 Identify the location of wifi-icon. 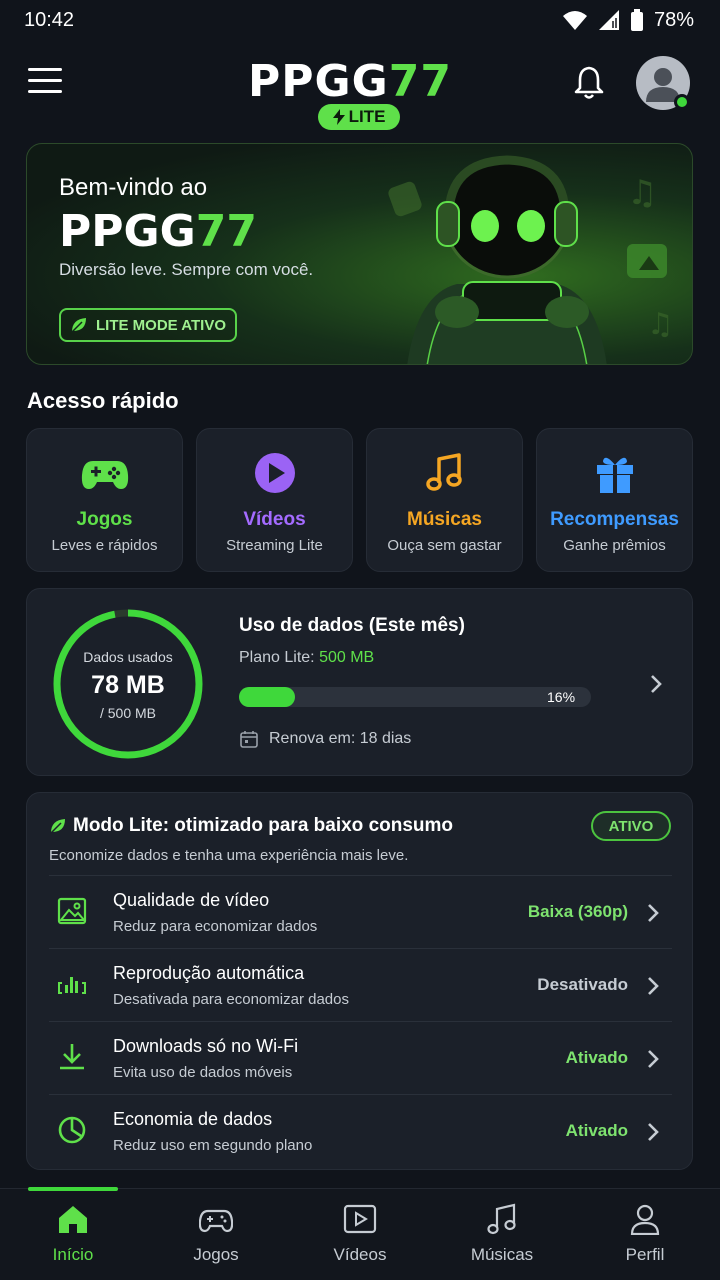
(574, 20).